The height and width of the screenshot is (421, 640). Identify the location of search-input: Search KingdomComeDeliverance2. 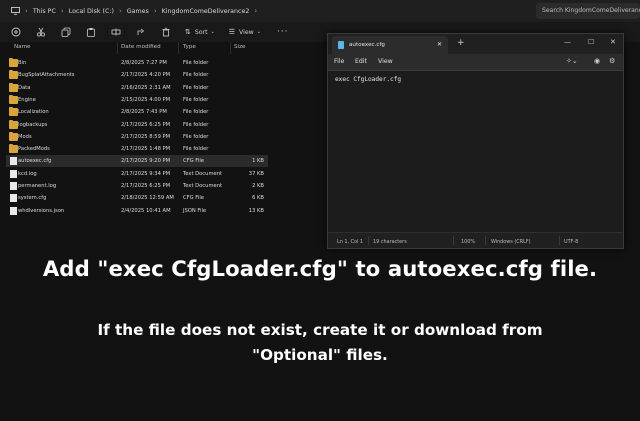
(588, 11).